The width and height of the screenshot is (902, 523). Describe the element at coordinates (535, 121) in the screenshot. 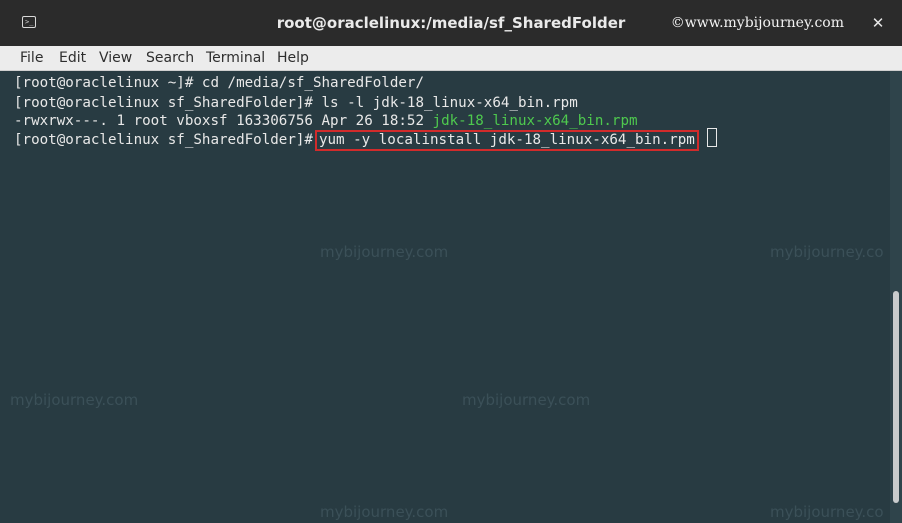

I see `rpm-filename: jdk-18_linux-x64_bin.rpm` at that location.